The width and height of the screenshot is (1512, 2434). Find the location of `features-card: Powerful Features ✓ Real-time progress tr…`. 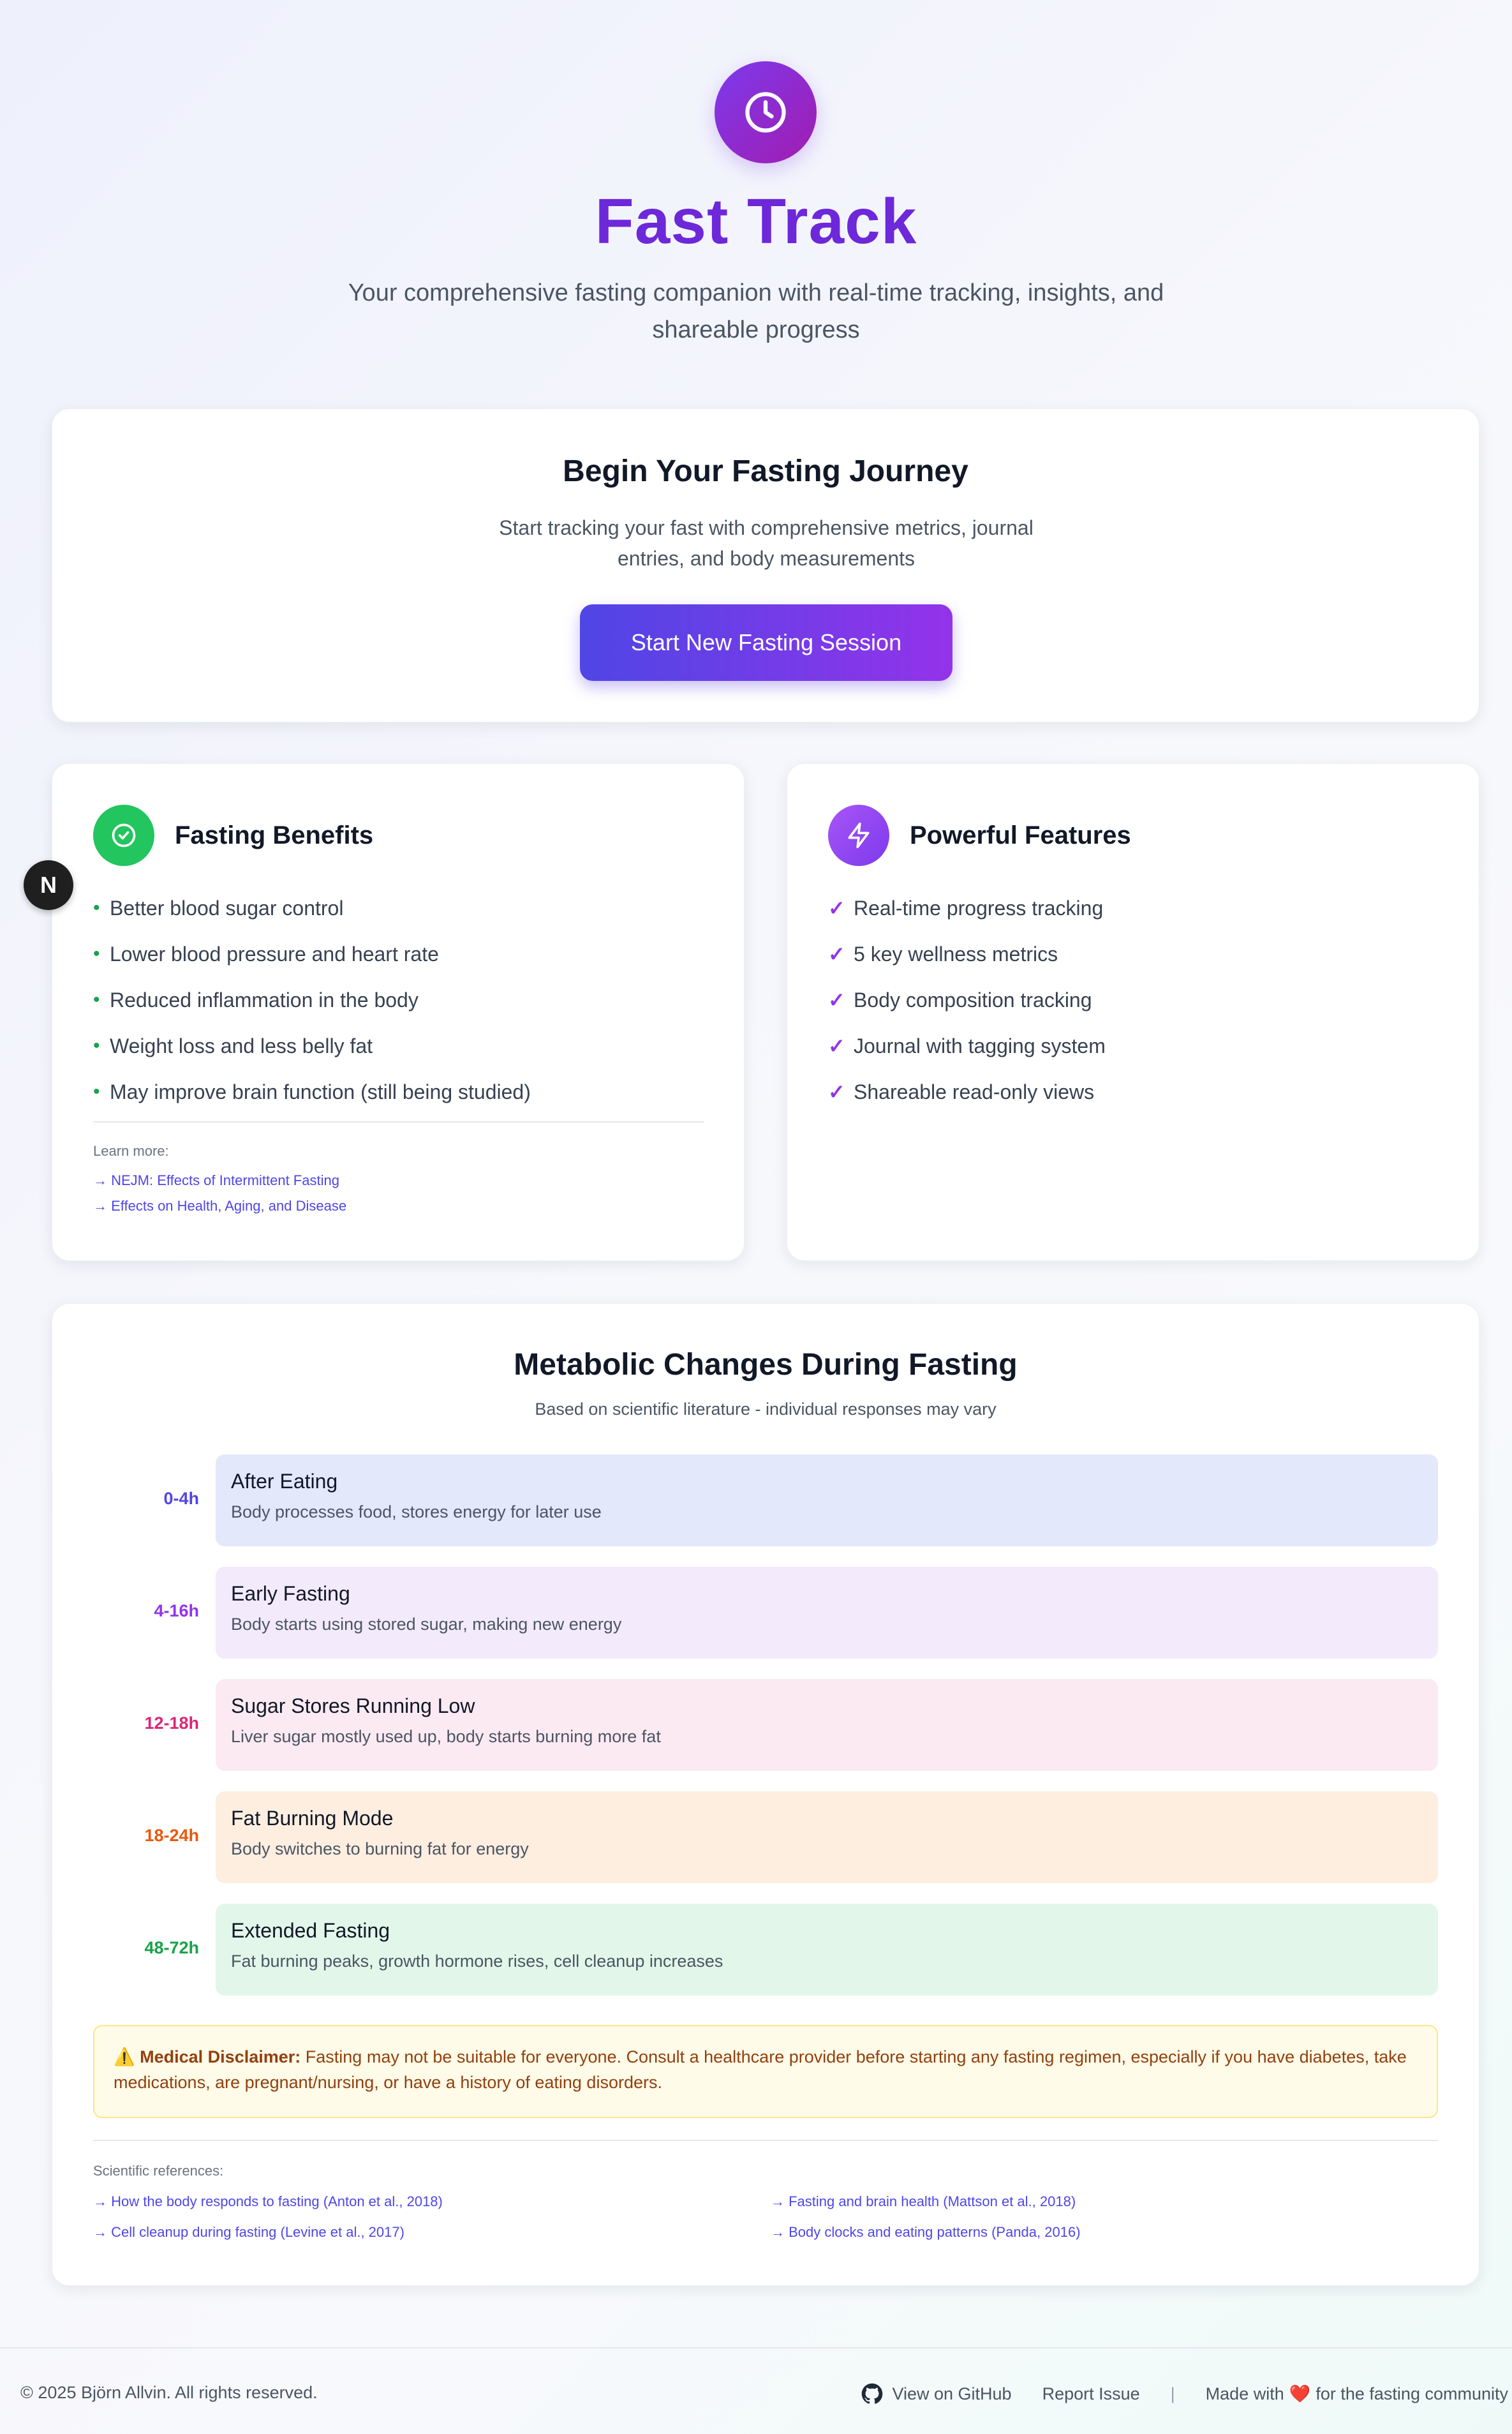

features-card: Powerful Features ✓ Real-time progress tr… is located at coordinates (1133, 1012).